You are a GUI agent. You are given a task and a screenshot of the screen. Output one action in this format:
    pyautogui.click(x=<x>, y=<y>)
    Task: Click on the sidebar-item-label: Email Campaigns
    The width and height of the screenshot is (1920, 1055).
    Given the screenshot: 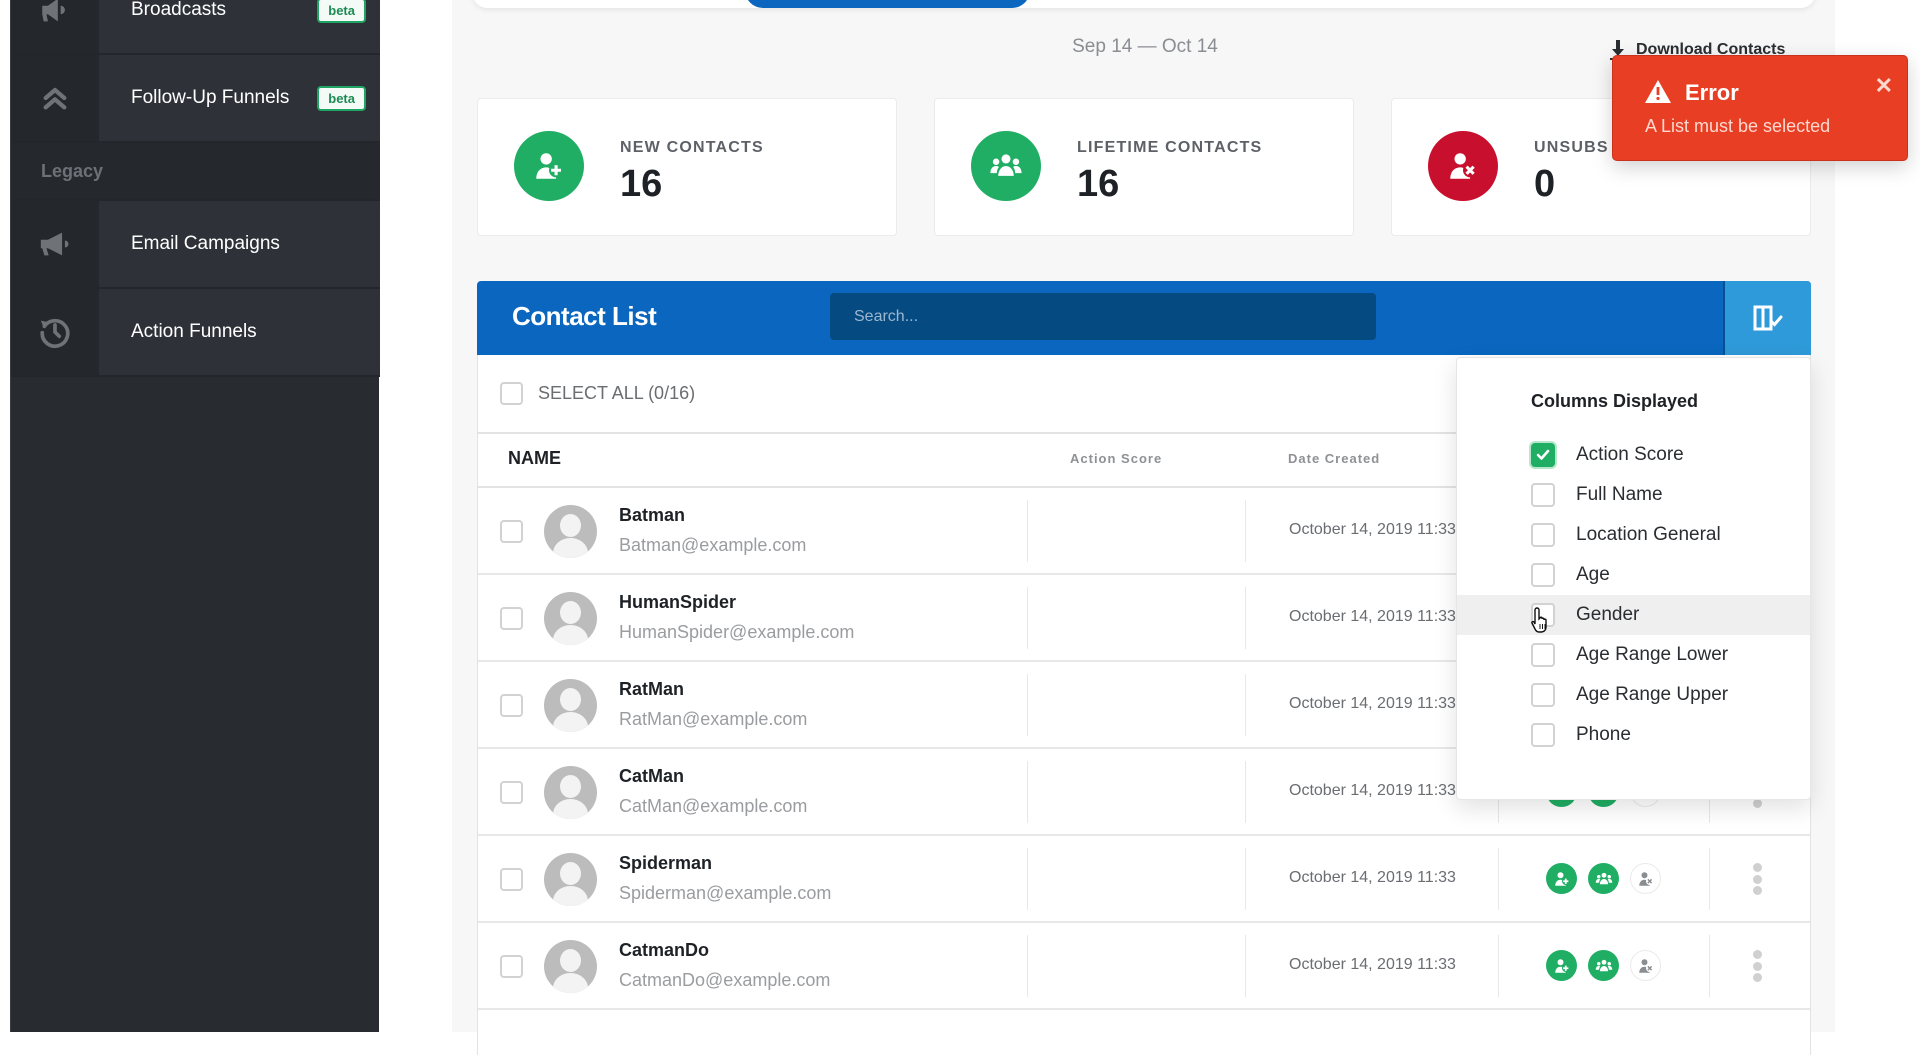 What is the action you would take?
    pyautogui.click(x=205, y=243)
    